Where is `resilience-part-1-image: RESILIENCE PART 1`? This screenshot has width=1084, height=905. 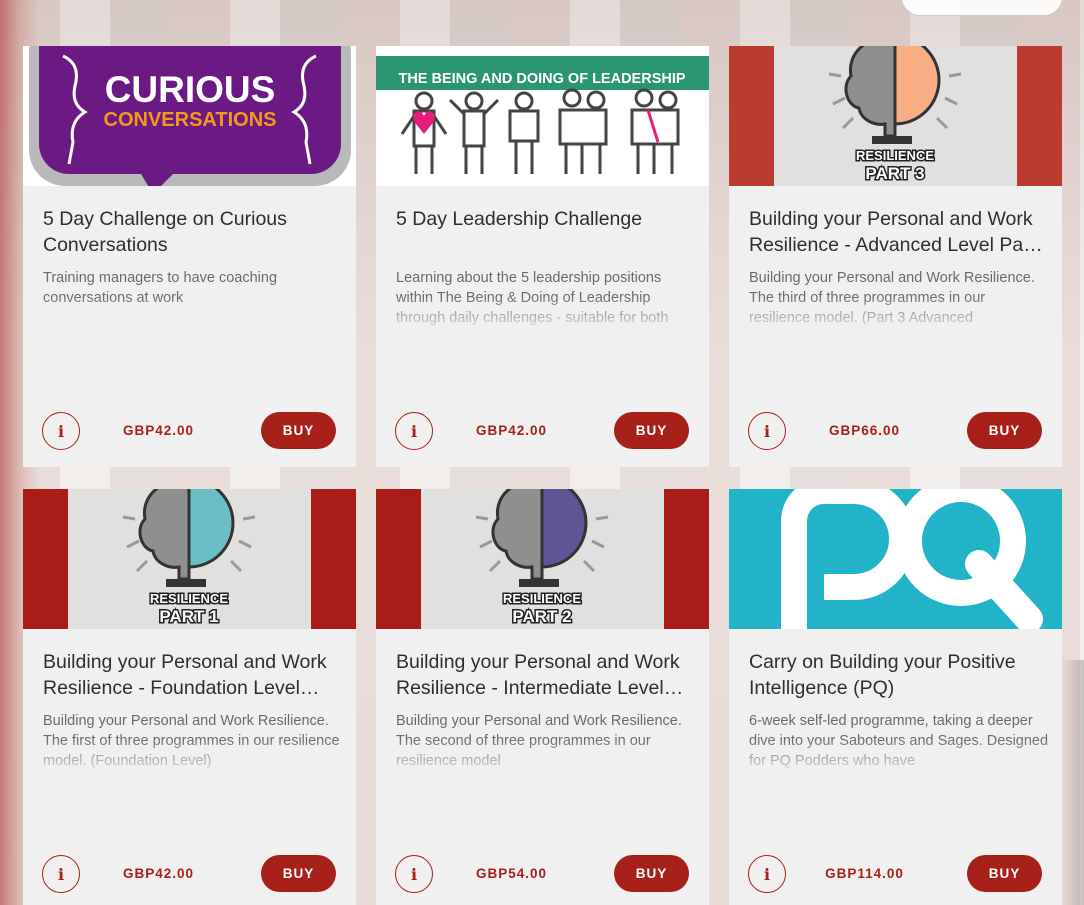
resilience-part-1-image: RESILIENCE PART 1 is located at coordinates (189, 559).